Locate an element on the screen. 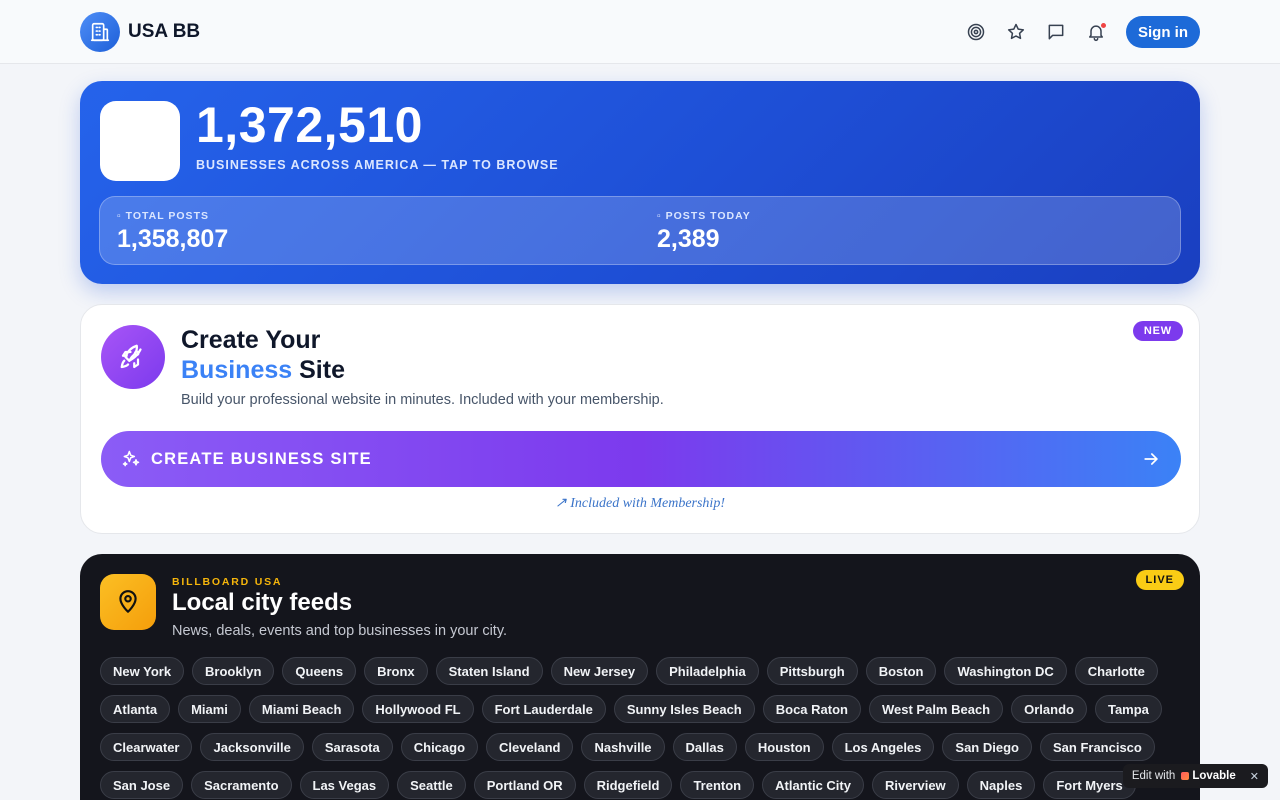  sparkles-icon is located at coordinates (131, 459).